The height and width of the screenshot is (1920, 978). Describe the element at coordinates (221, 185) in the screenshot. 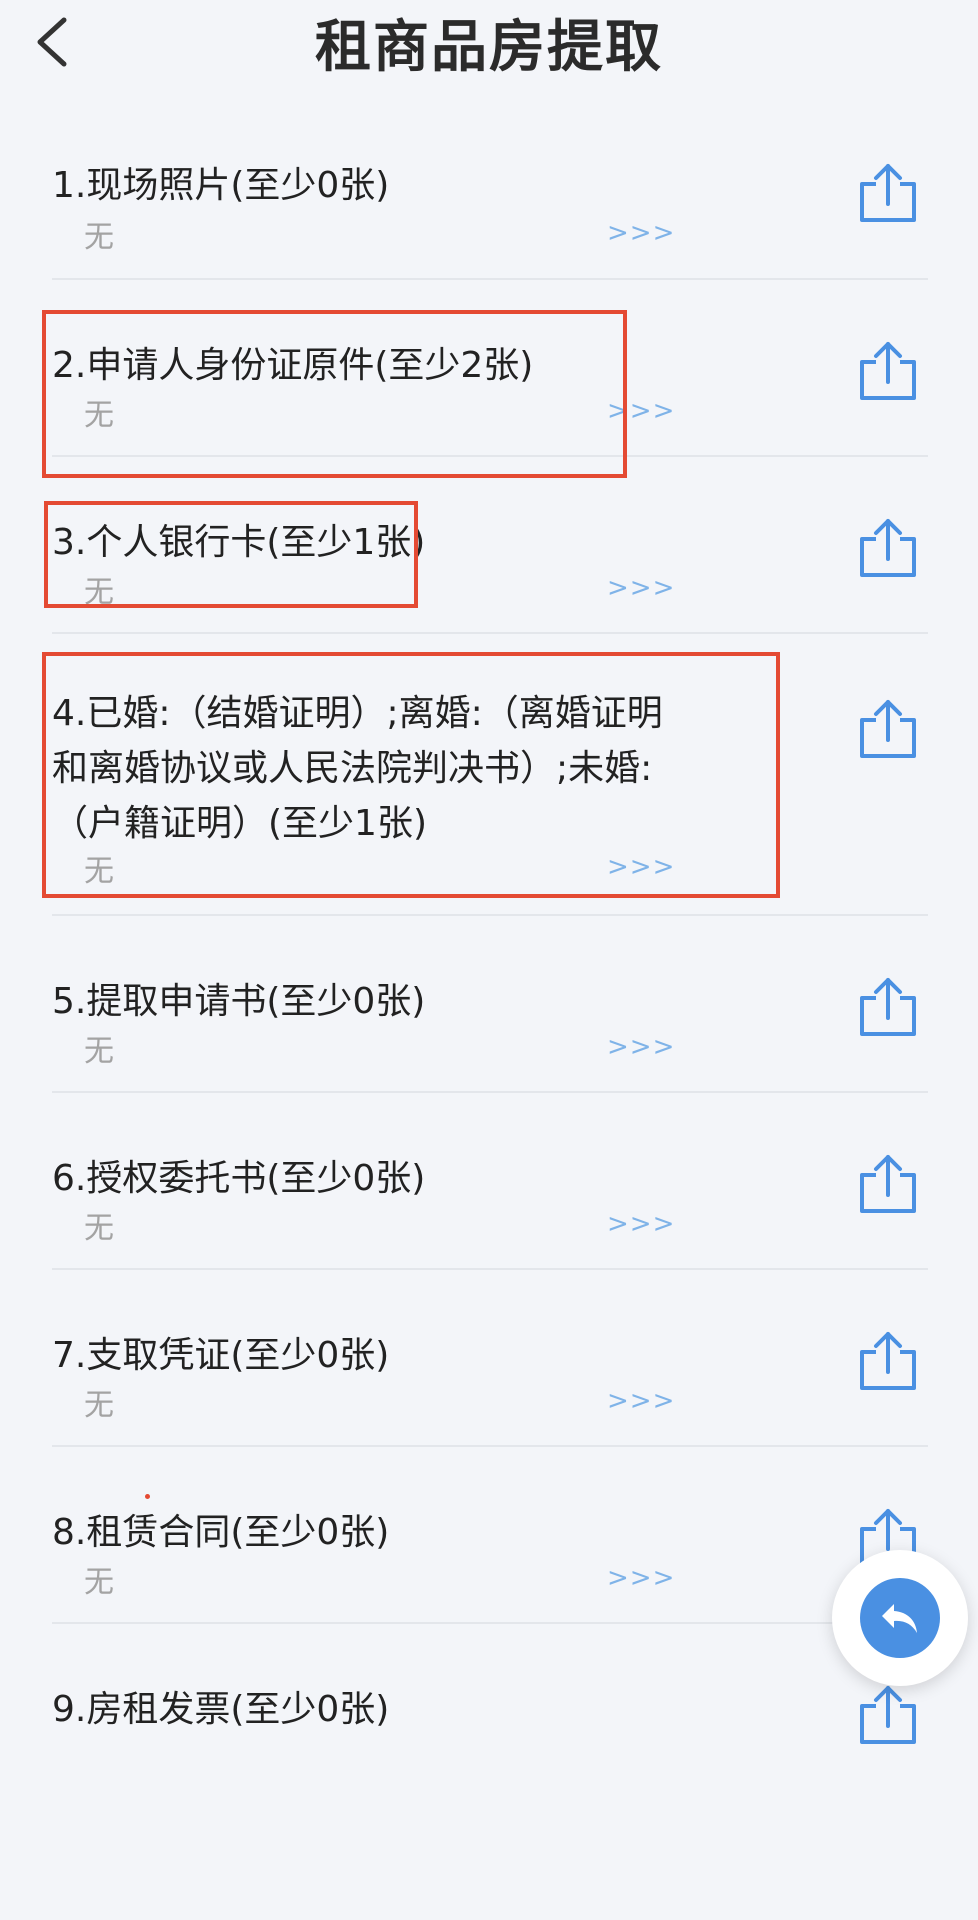

I see `item-title: 1.现场照片(至少0张)` at that location.